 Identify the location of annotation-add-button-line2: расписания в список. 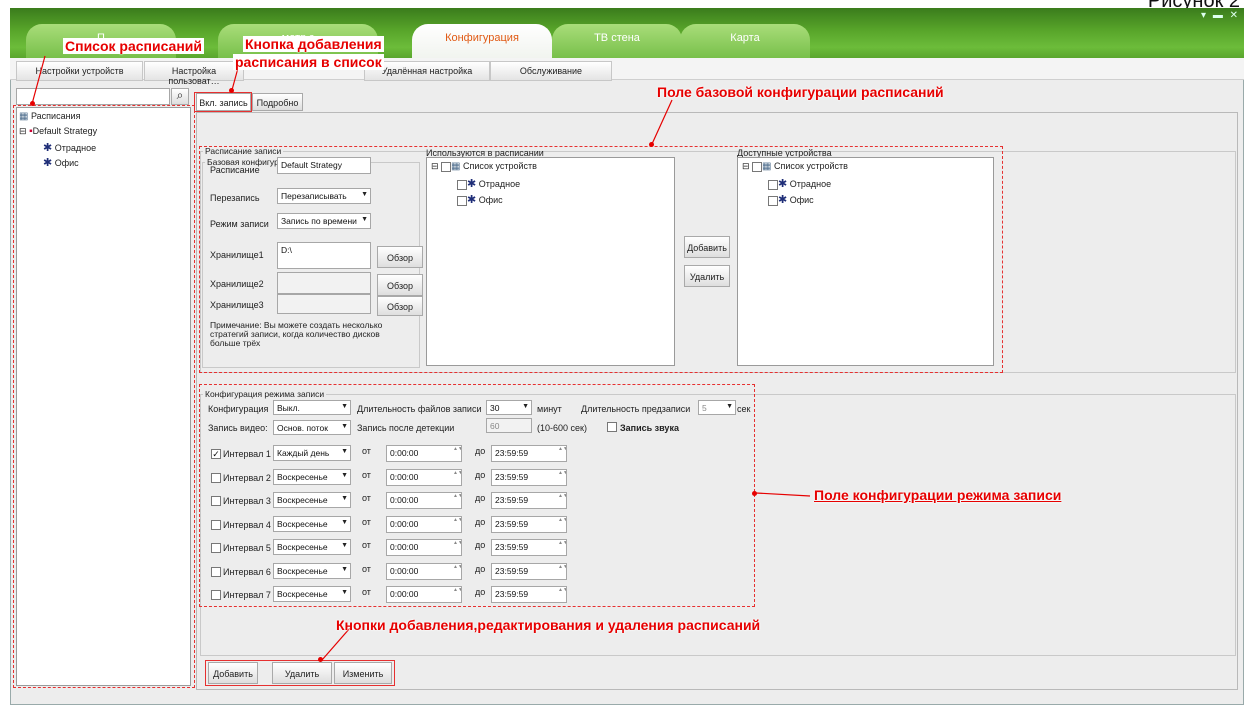
(308, 62).